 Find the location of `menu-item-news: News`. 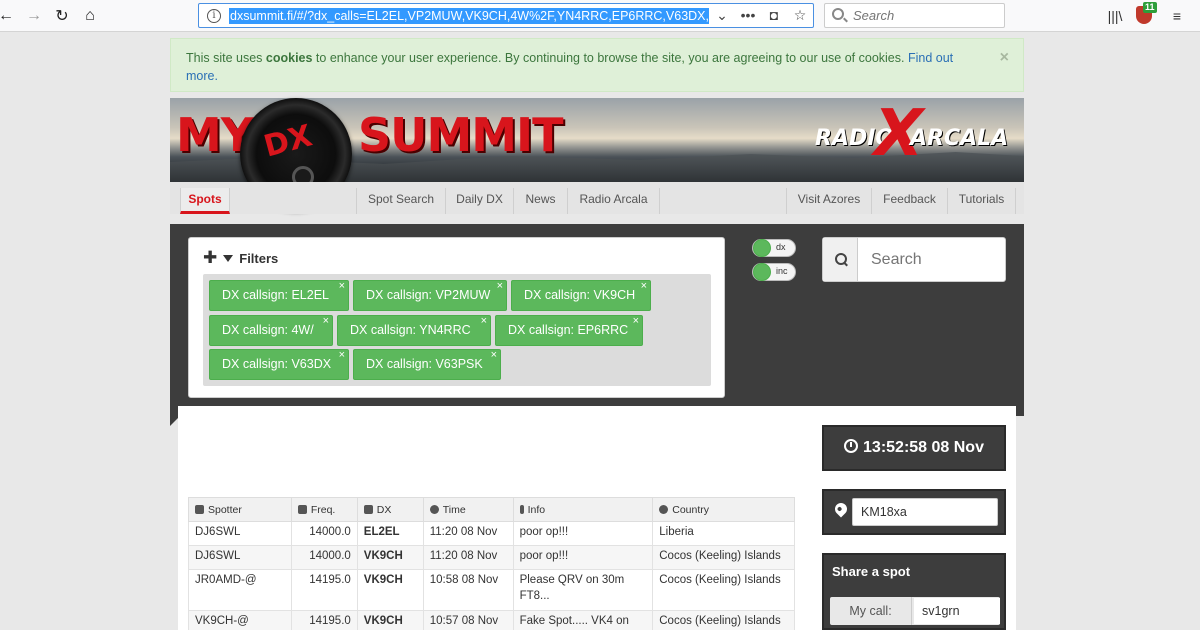

menu-item-news: News is located at coordinates (541, 201).